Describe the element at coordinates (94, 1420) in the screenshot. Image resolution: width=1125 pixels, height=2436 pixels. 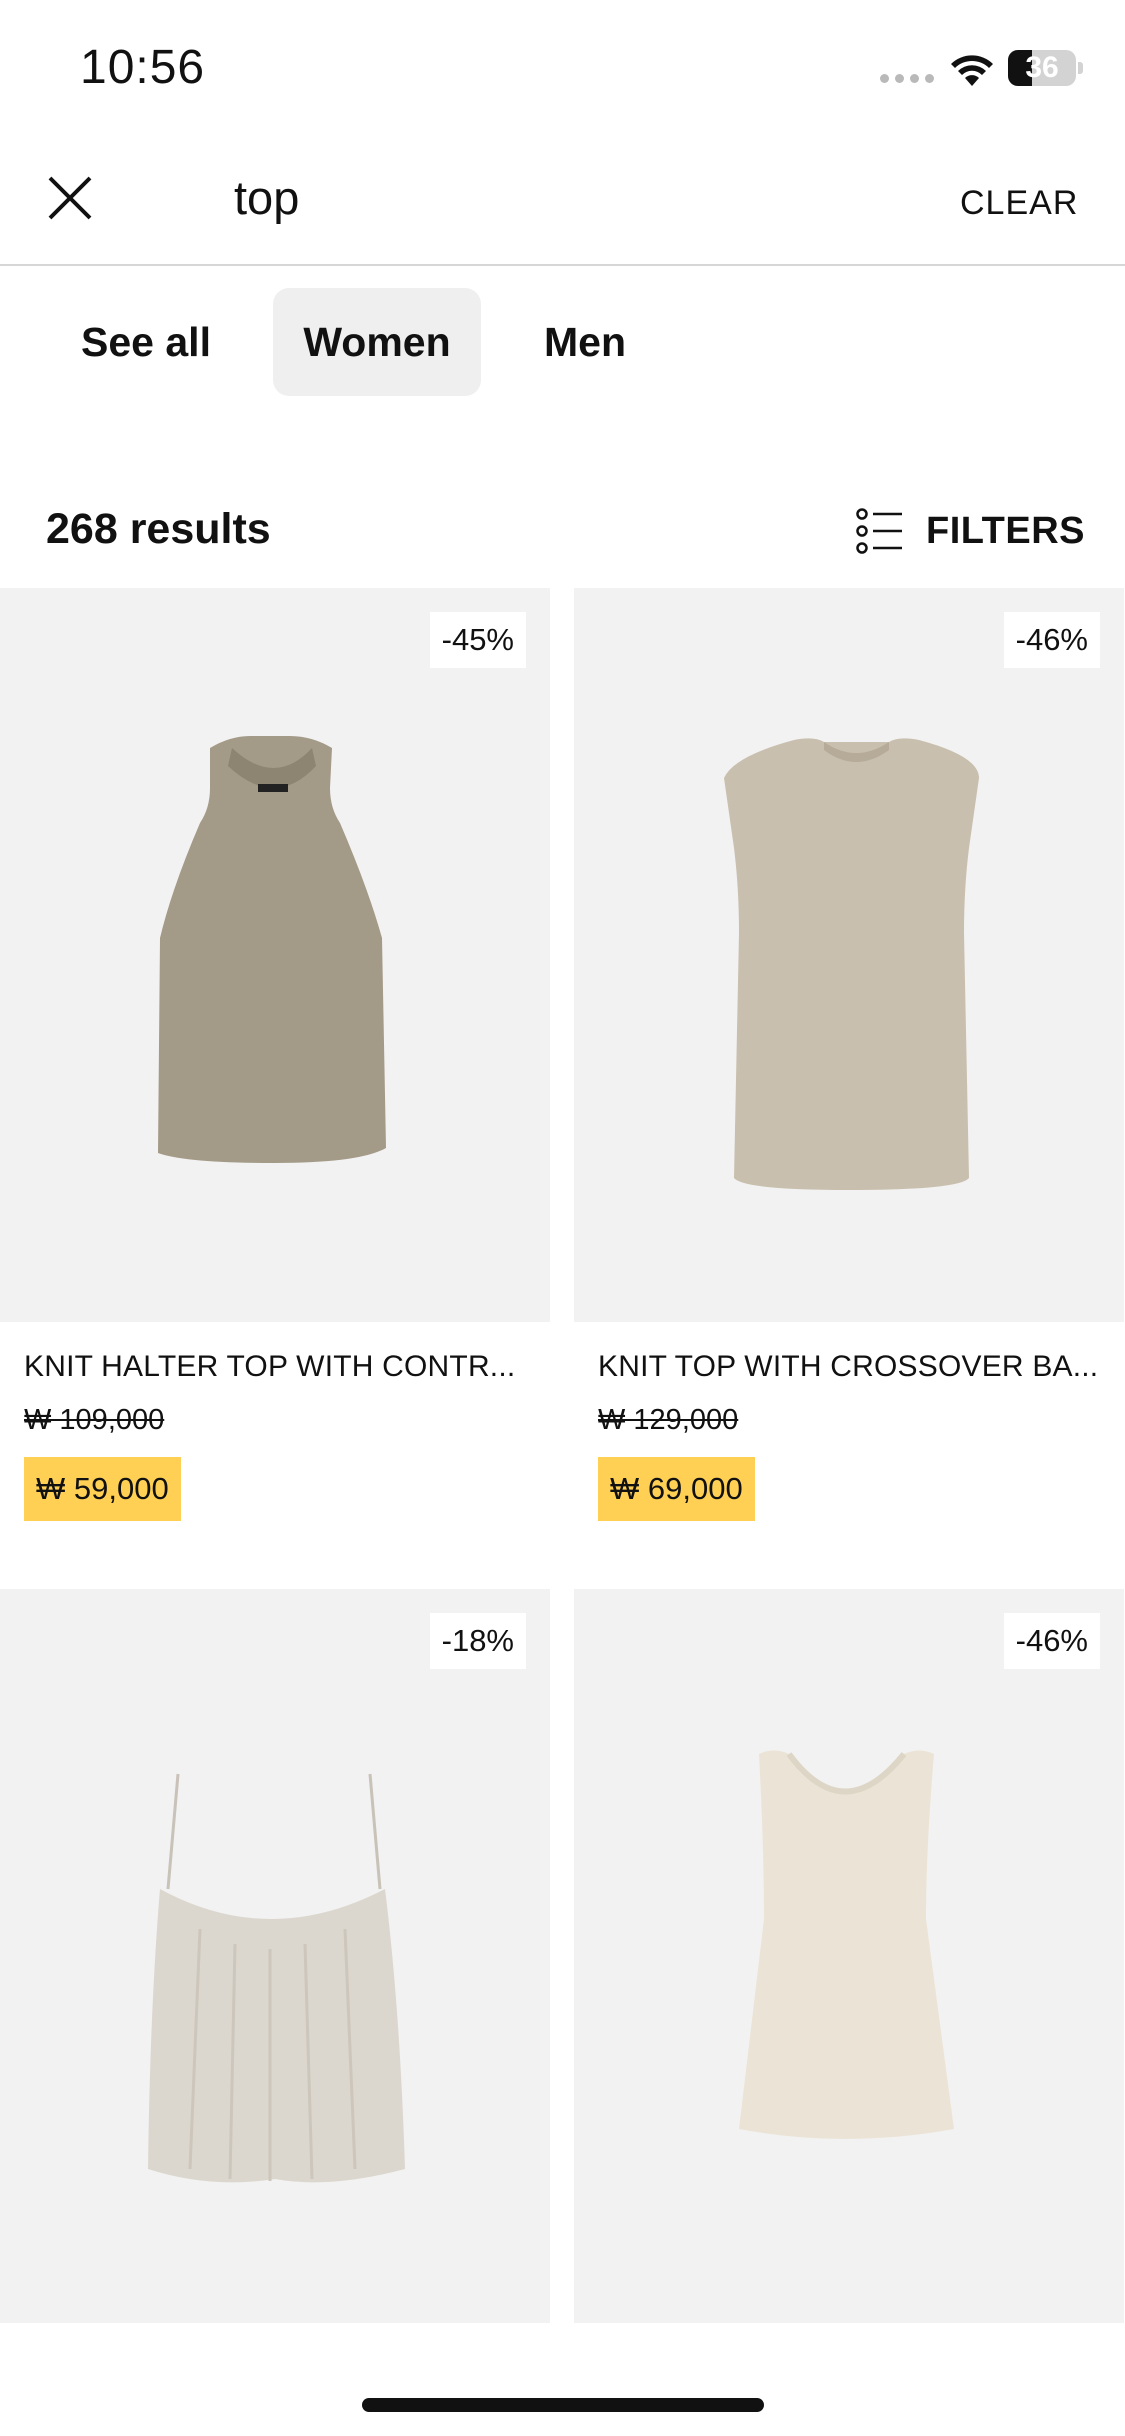
I see `original-price: ₩ 109,000` at that location.